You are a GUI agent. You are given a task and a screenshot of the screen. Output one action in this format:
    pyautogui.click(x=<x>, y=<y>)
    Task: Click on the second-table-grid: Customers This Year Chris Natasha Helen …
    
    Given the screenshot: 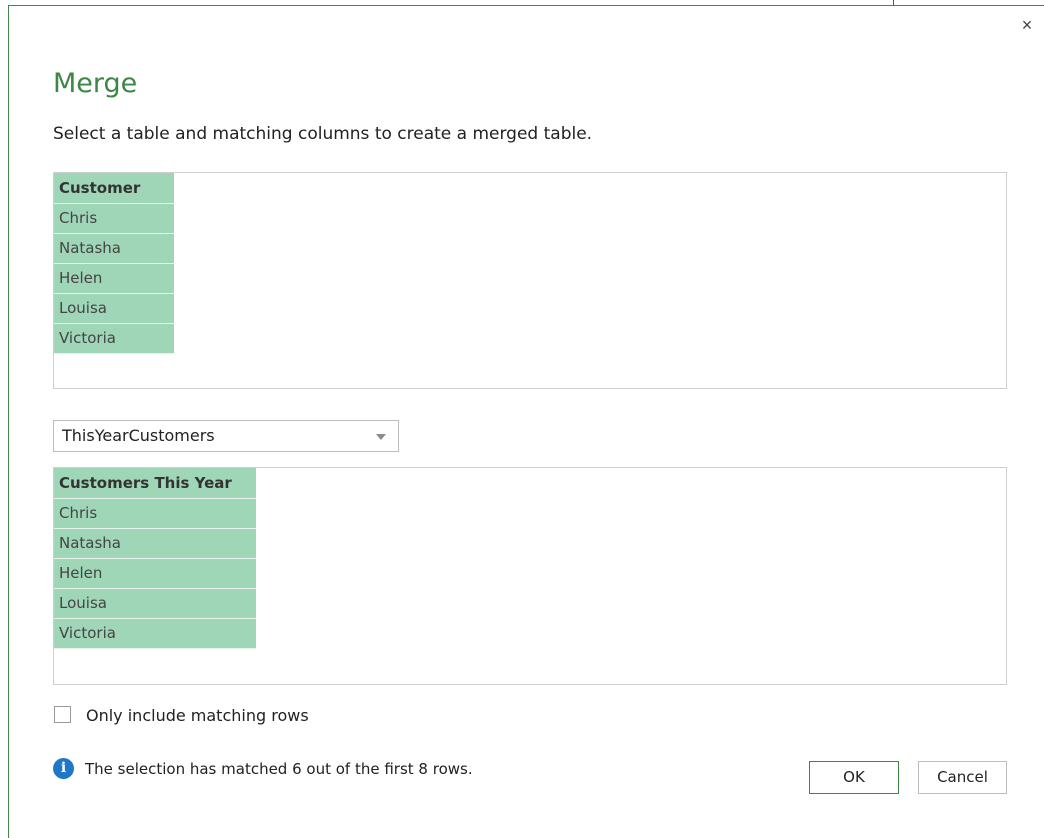 What is the action you would take?
    pyautogui.click(x=155, y=558)
    